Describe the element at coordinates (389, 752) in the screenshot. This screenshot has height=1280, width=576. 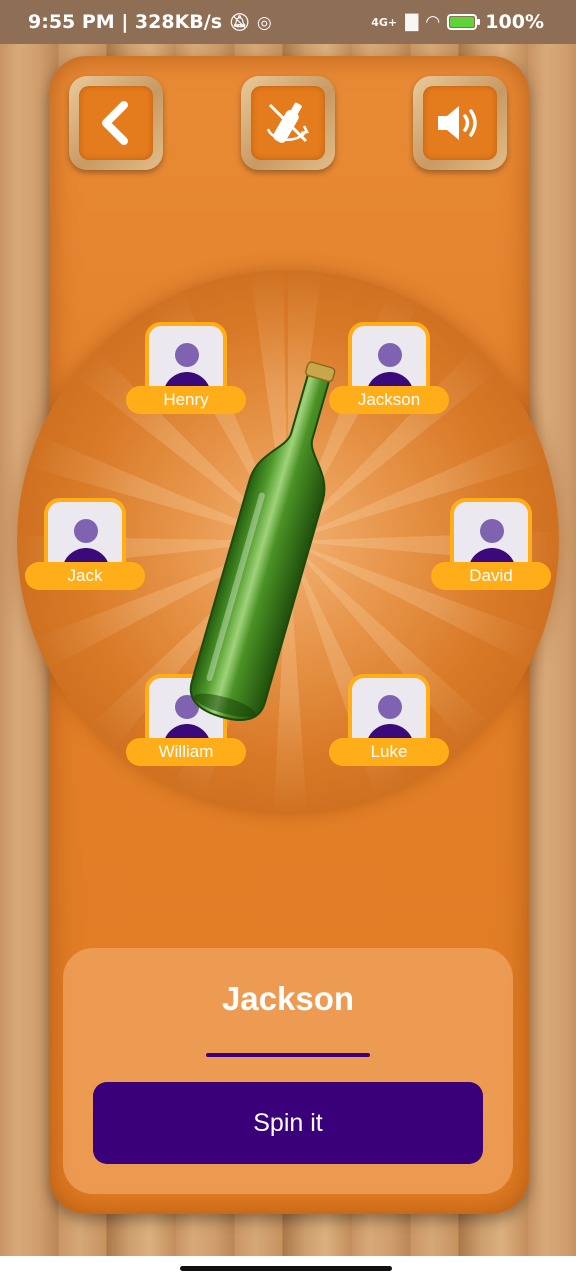
I see `player-name: Luke` at that location.